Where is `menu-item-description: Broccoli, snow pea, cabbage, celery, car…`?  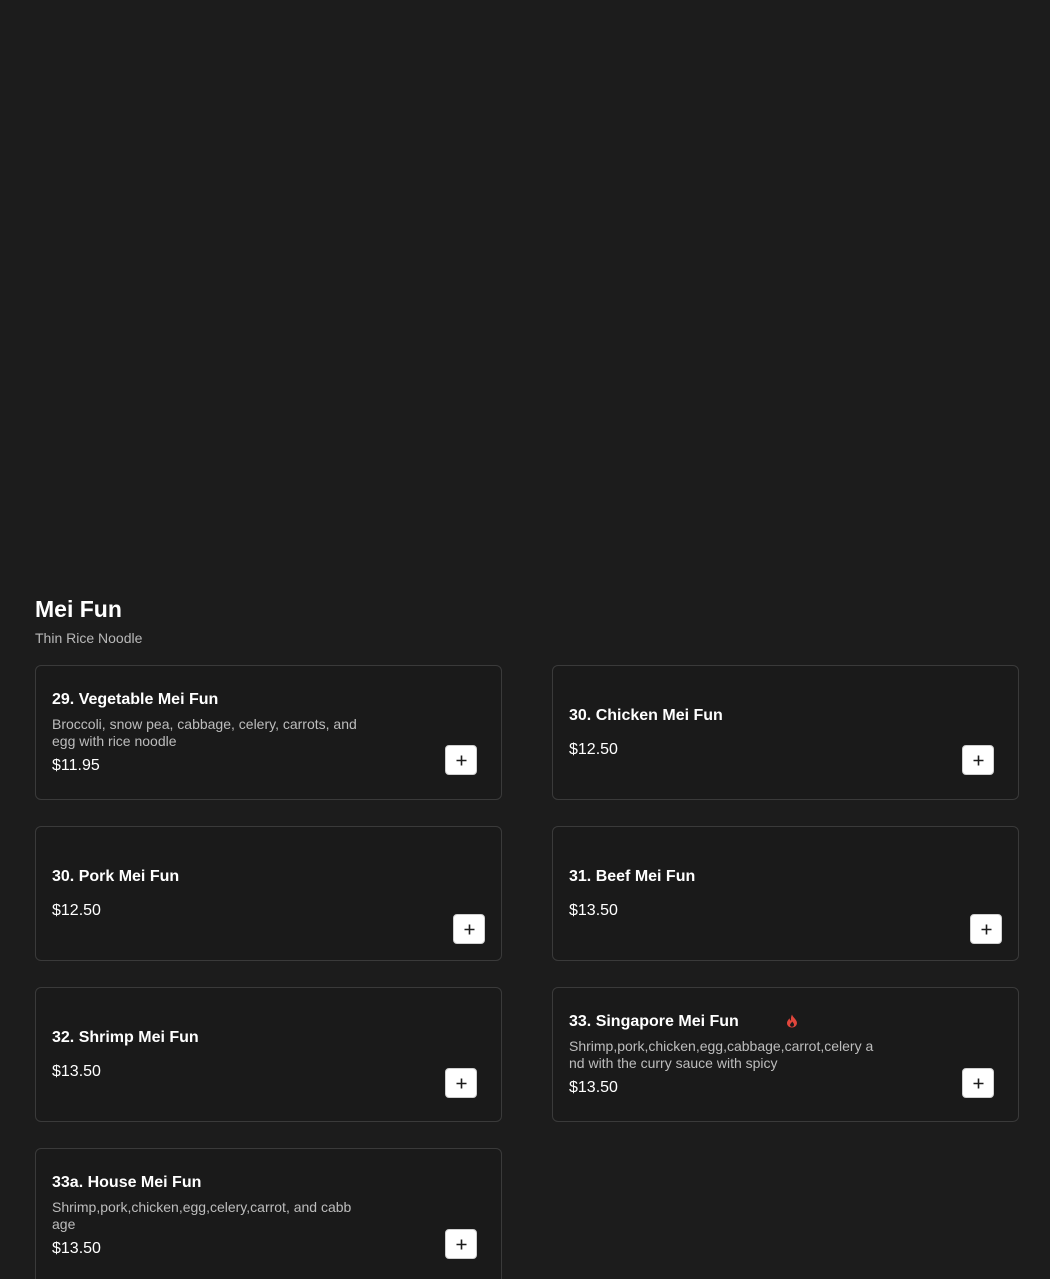 menu-item-description: Broccoli, snow pea, cabbage, celery, car… is located at coordinates (204, 732).